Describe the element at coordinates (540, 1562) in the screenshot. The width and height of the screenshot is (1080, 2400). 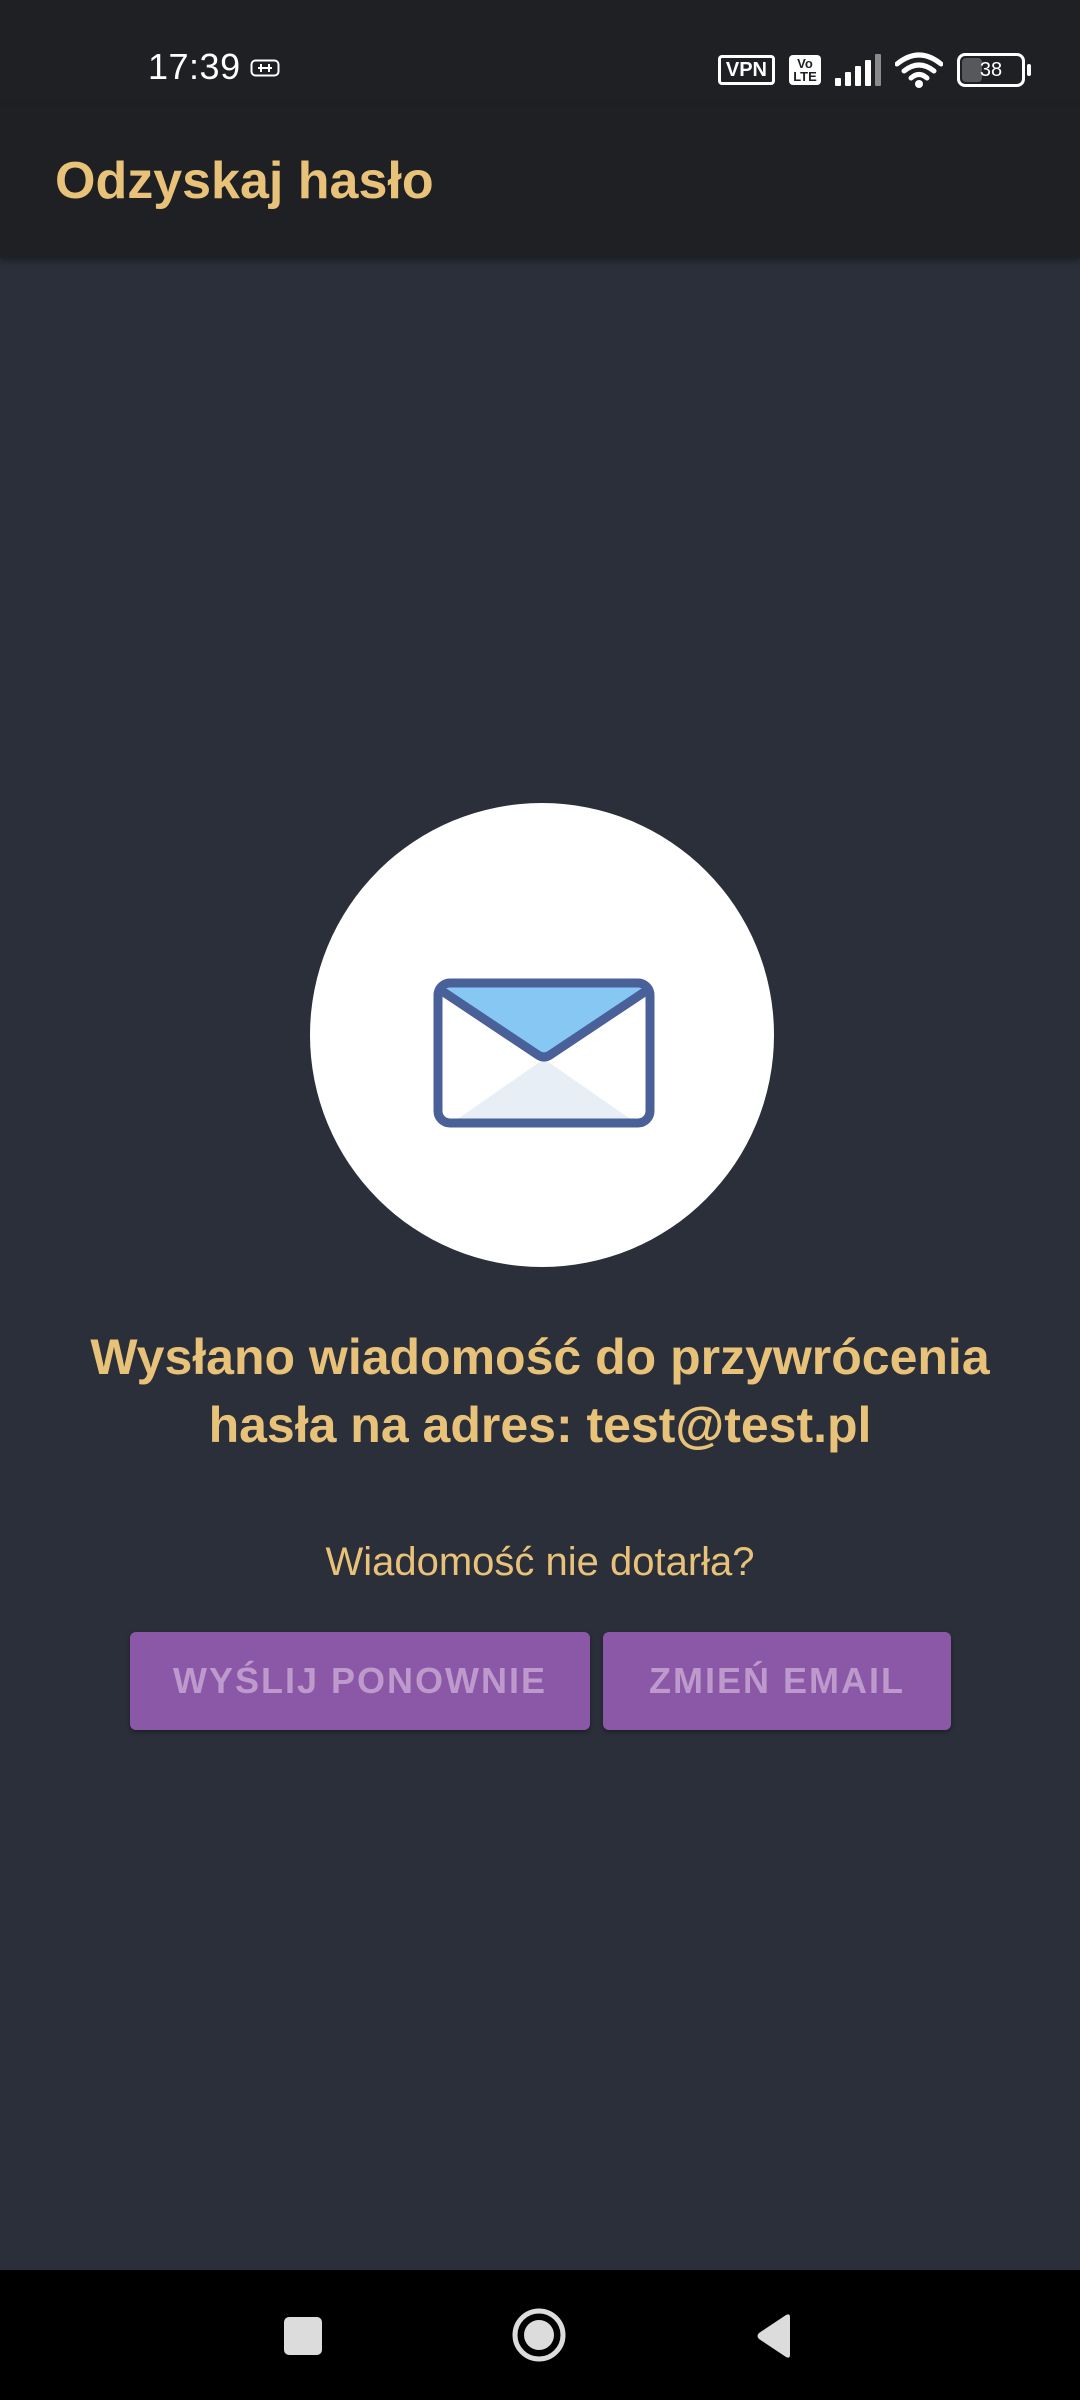
I see `not-received-question: Wiadomość nie dotarła?` at that location.